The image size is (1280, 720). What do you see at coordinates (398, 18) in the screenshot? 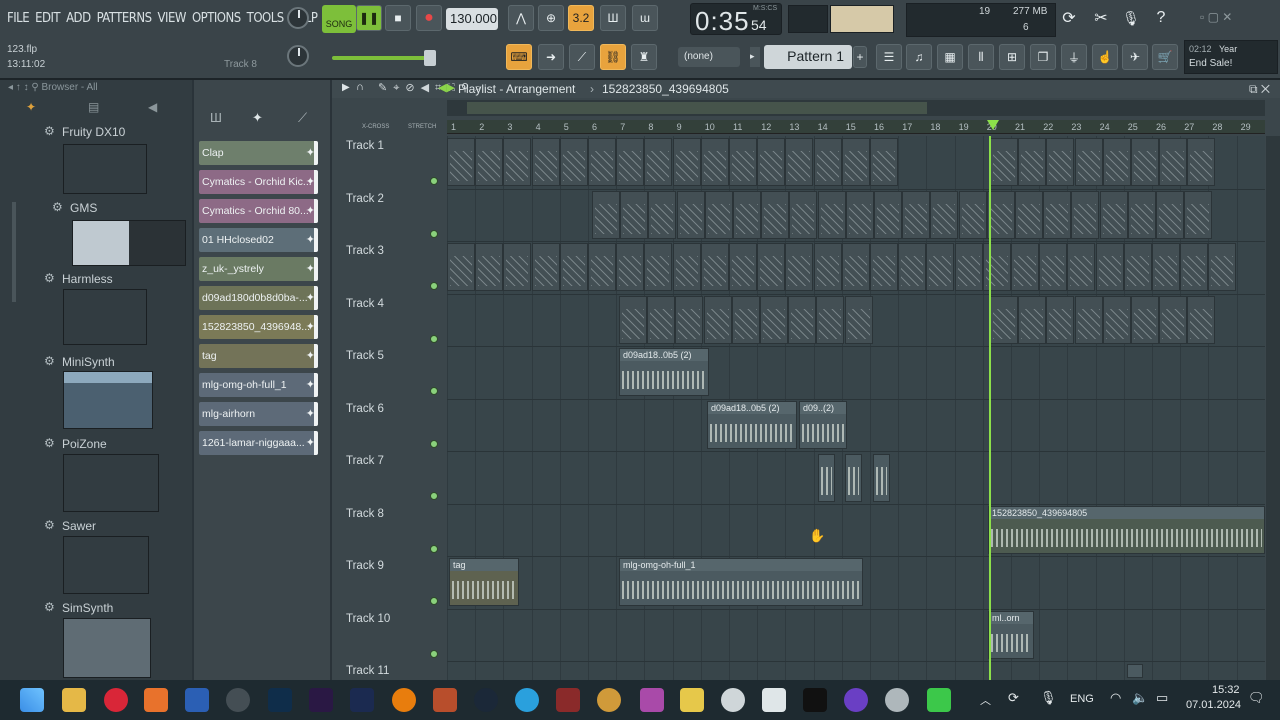
I see `stop-button: ■` at bounding box center [398, 18].